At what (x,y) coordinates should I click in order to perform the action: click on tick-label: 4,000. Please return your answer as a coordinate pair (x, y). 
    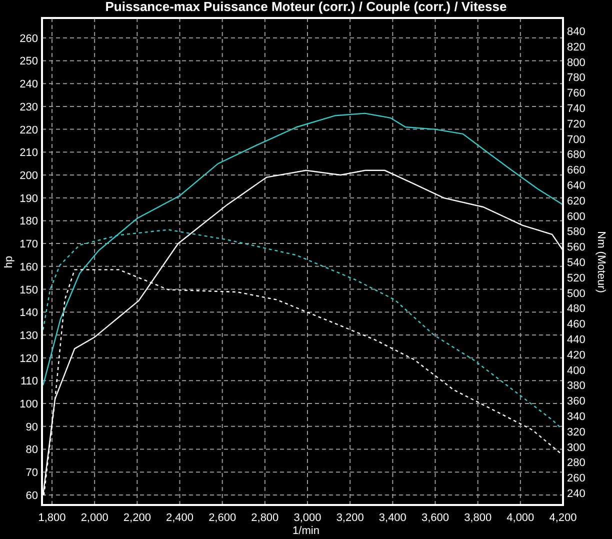
    Looking at the image, I should click on (520, 518).